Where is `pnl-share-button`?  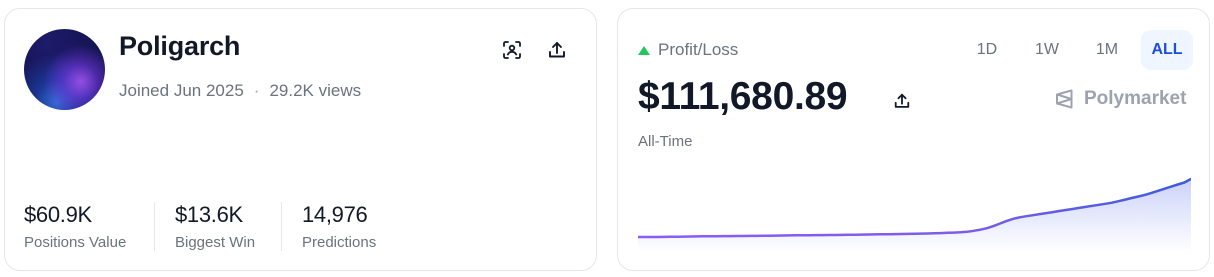
pnl-share-button is located at coordinates (902, 101).